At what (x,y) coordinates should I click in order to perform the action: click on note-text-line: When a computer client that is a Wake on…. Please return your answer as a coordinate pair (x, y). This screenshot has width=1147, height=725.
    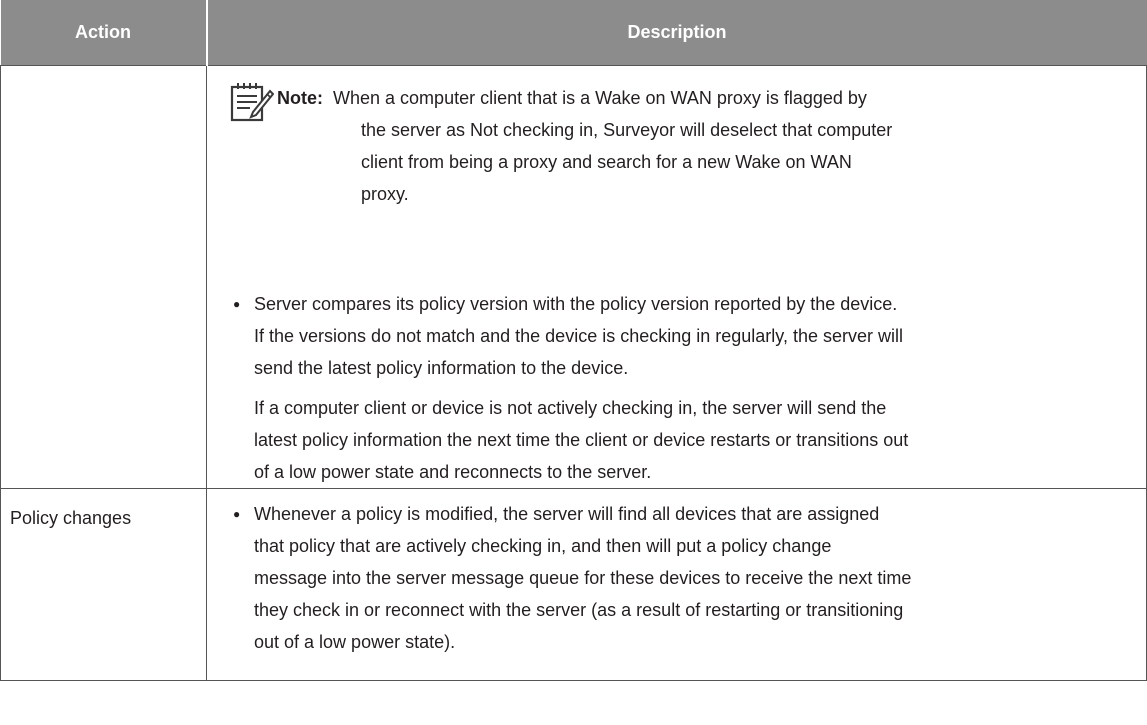
    Looking at the image, I should click on (600, 98).